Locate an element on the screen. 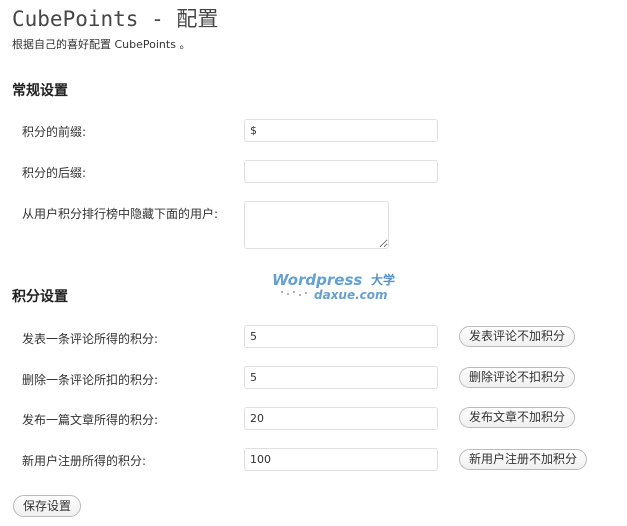 This screenshot has width=627, height=526. no-delete-comment-points-button: 删除评论不扣积分 is located at coordinates (517, 377).